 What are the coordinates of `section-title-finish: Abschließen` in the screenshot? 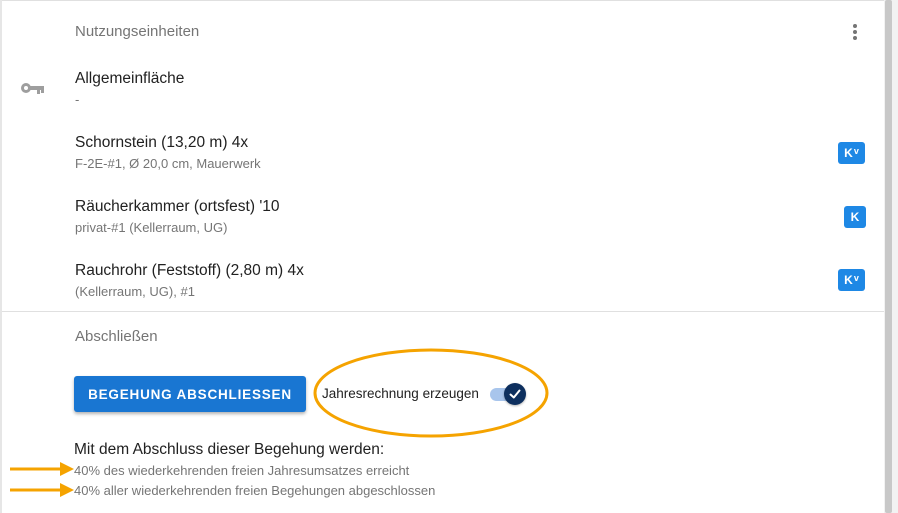 It's located at (116, 336).